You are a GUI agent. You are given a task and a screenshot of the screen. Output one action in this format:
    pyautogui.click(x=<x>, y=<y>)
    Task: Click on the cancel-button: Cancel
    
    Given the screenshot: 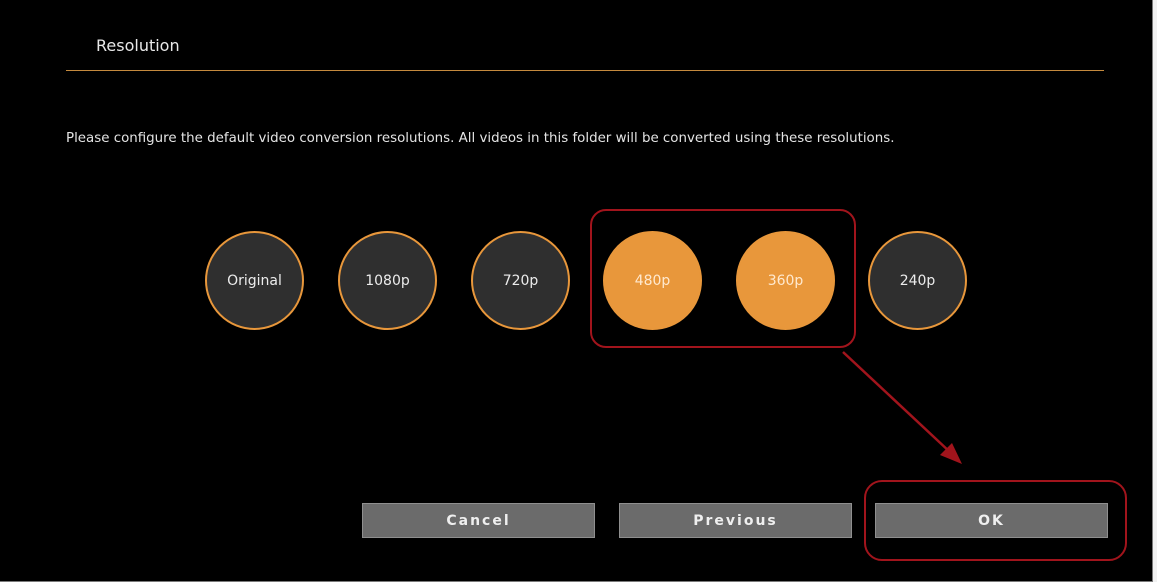 What is the action you would take?
    pyautogui.click(x=478, y=520)
    